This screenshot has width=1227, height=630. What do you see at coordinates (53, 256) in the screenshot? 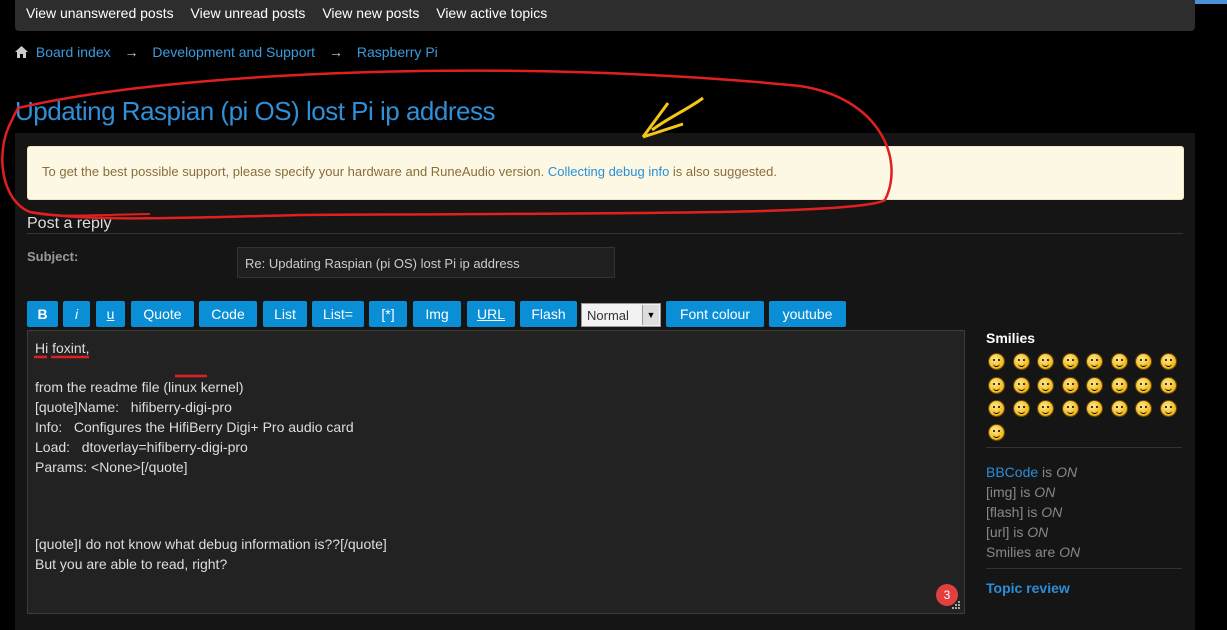
I see `subject-label: Subject:` at bounding box center [53, 256].